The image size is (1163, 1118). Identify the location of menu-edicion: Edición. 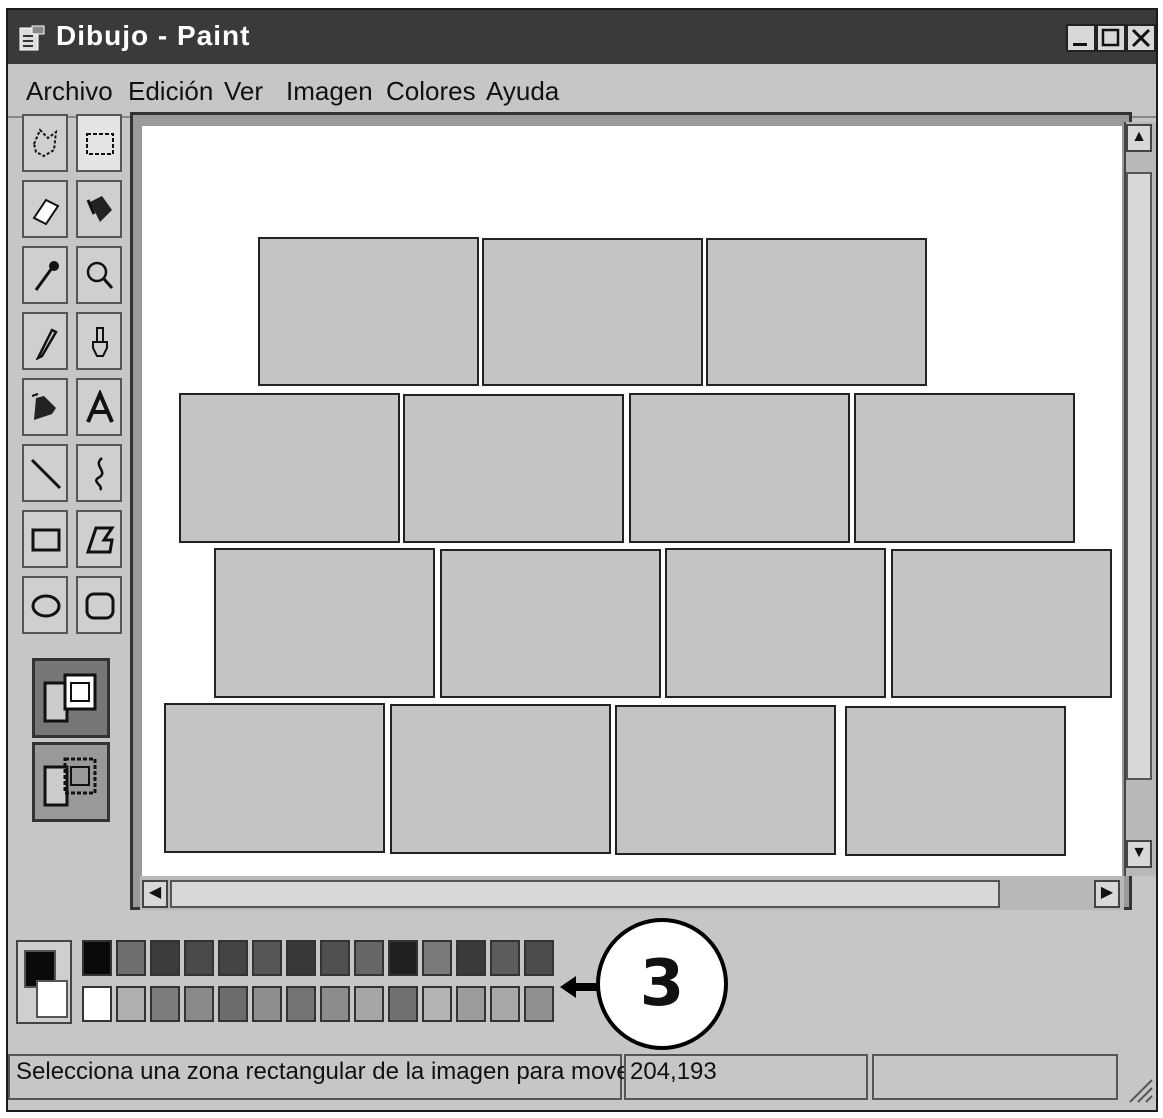
(170, 91).